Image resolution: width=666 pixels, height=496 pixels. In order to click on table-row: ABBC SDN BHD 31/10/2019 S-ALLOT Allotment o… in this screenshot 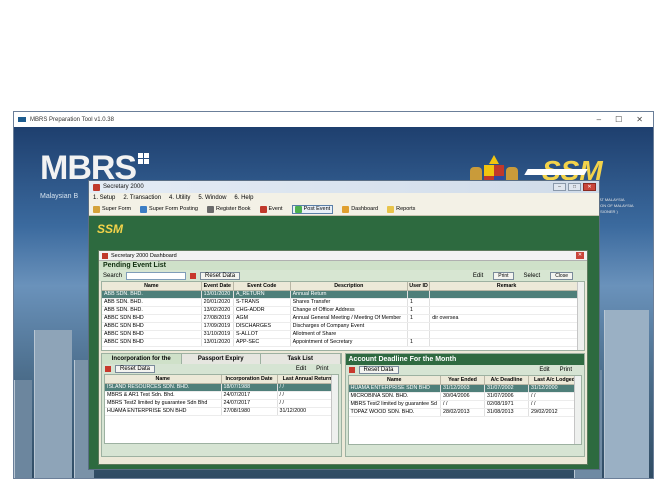, I will do `click(343, 334)`.